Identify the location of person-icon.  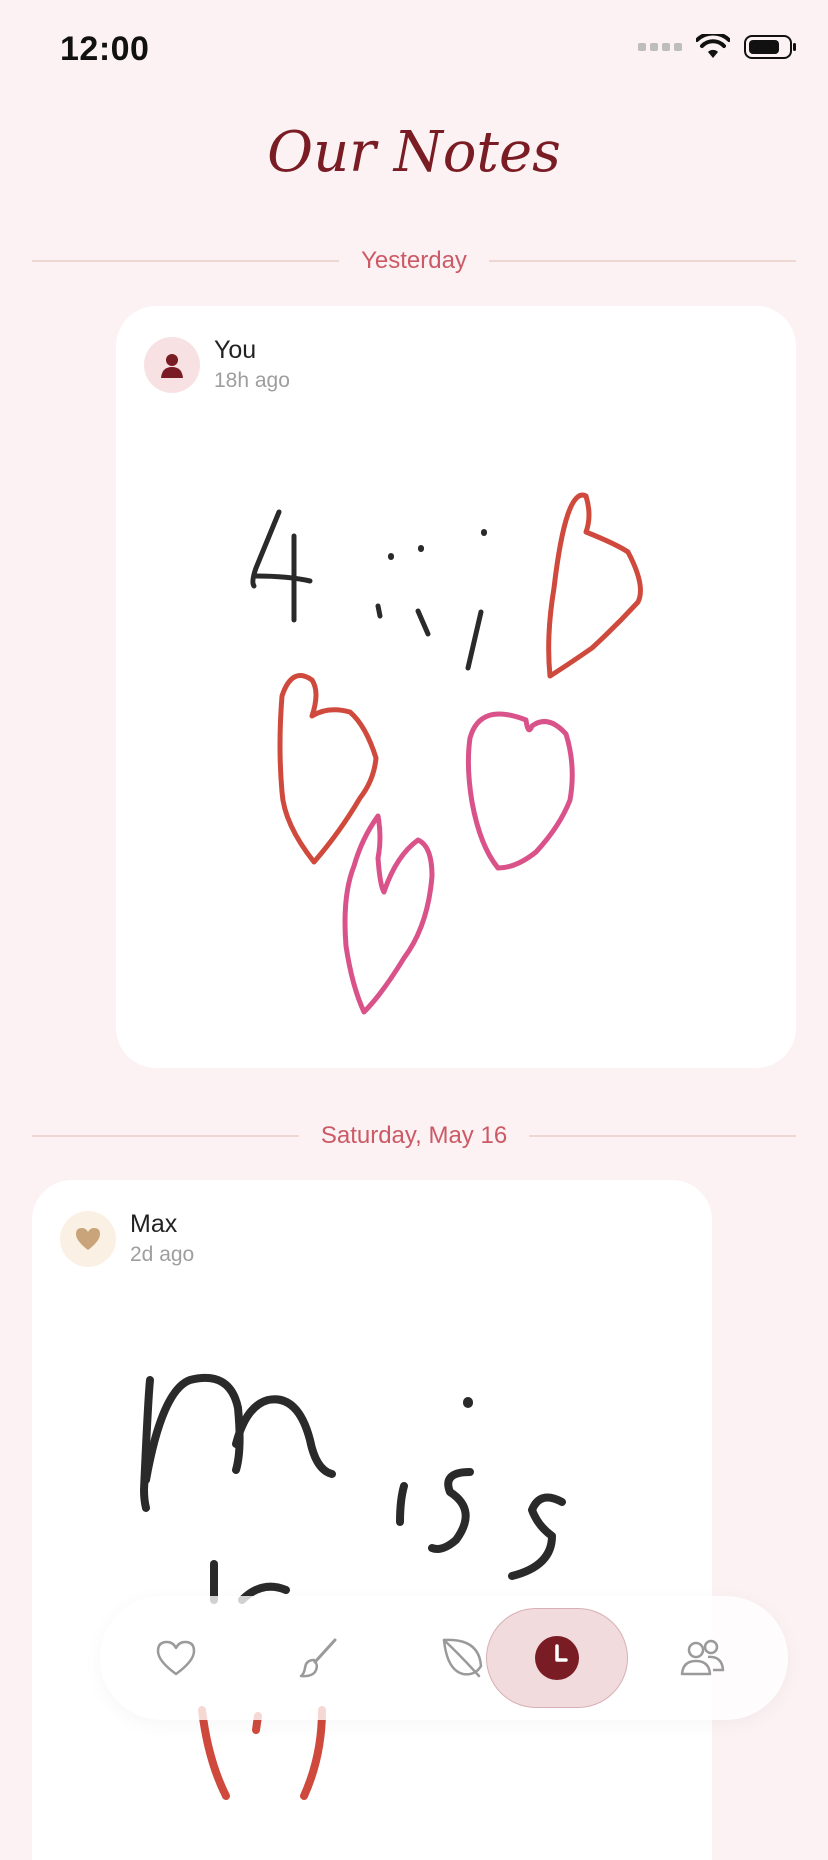
(172, 365).